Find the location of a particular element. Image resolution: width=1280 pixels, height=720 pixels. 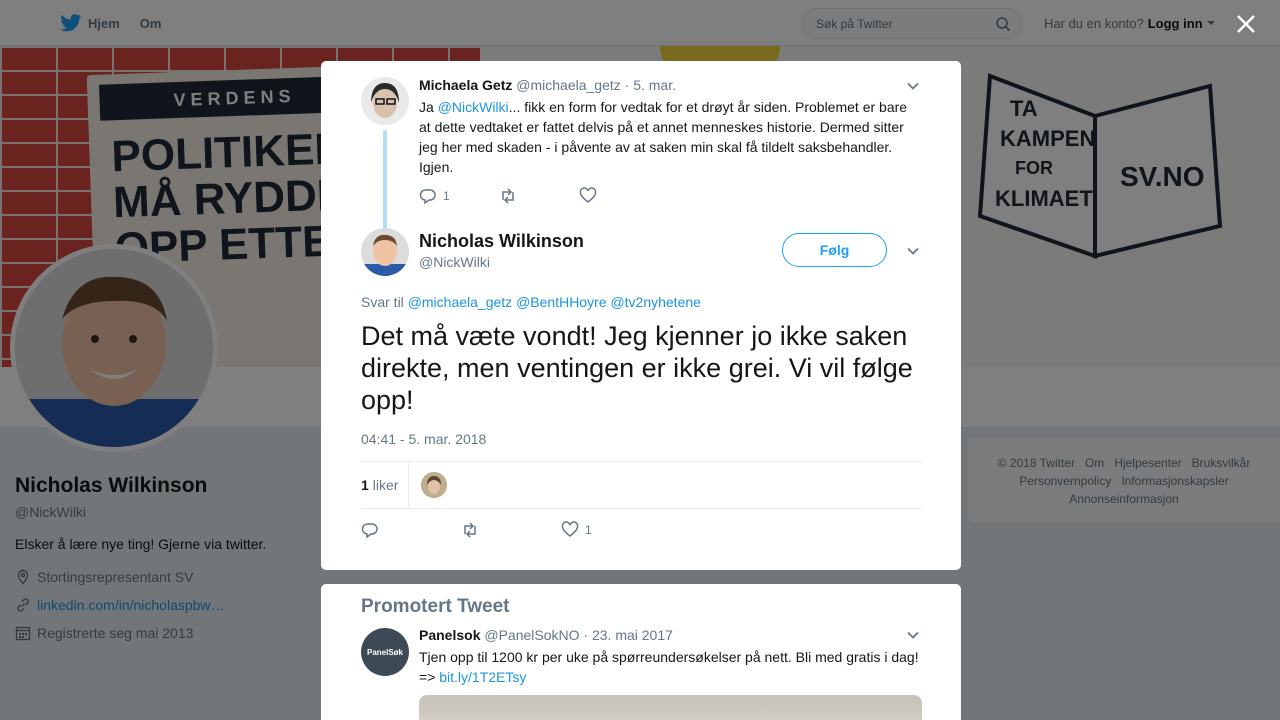

promoted-date: · 23. mai 2017 is located at coordinates (628, 635).